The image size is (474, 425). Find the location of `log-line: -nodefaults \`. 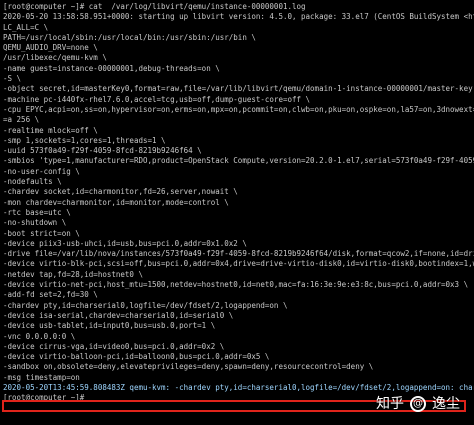

log-line: -nodefaults \ is located at coordinates (32, 182).